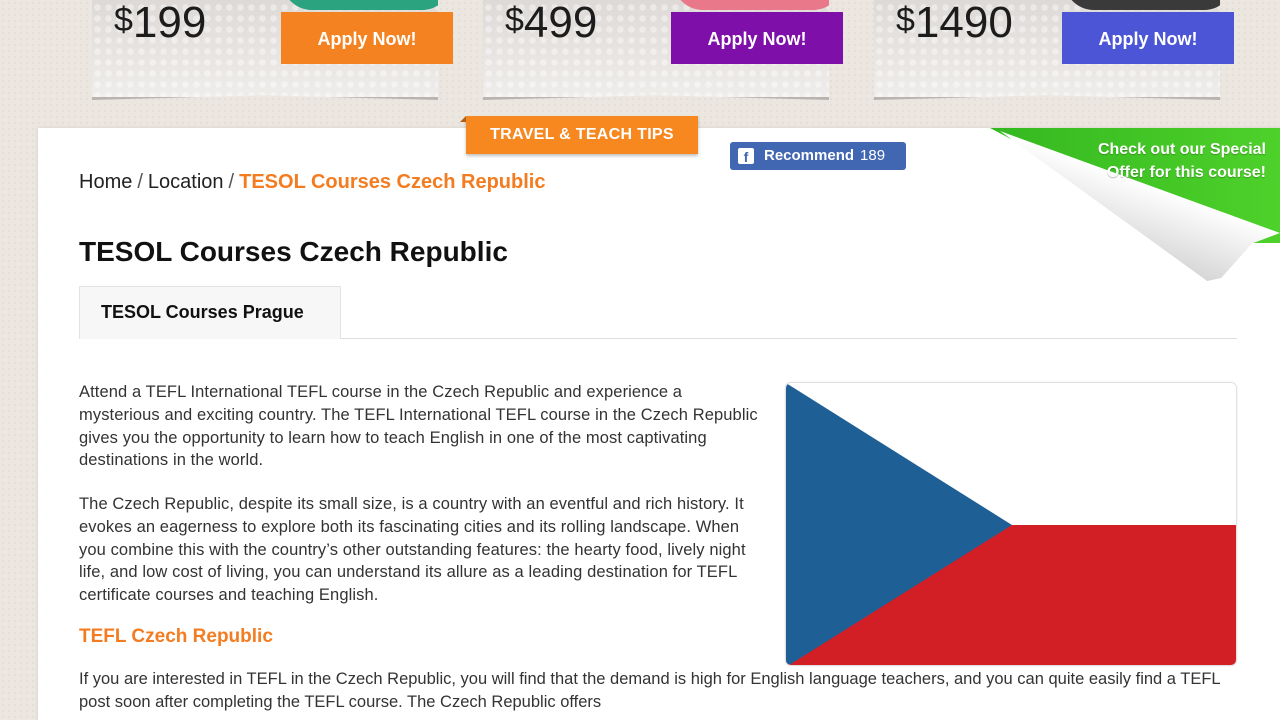 The image size is (1280, 720). What do you see at coordinates (210, 312) in the screenshot?
I see `tab-tesol-courses-prague: TESOL Courses Prague` at bounding box center [210, 312].